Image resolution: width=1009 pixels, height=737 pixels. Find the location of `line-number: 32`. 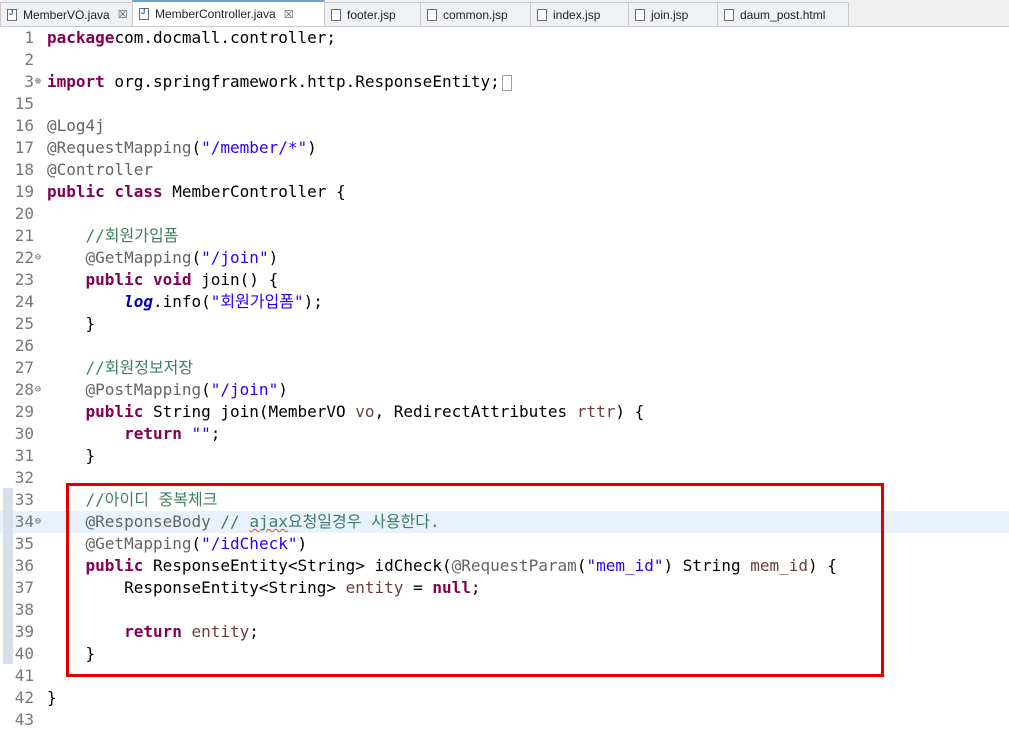

line-number: 32 is located at coordinates (24, 477).